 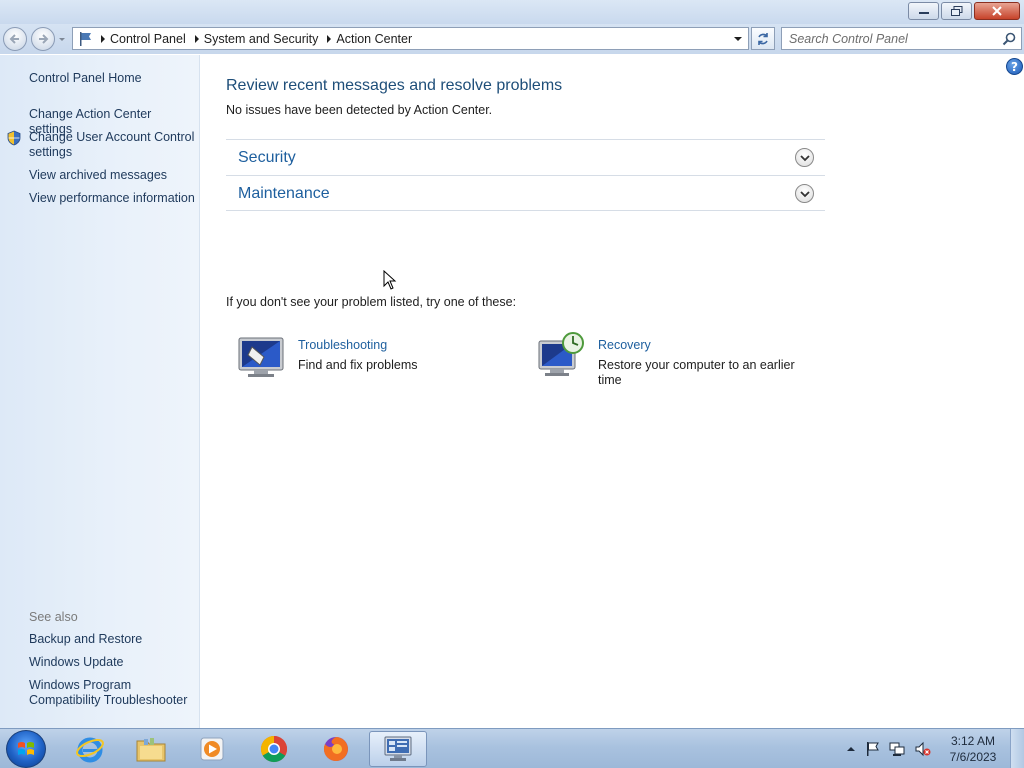 I want to click on media-player-icon, so click(x=212, y=749).